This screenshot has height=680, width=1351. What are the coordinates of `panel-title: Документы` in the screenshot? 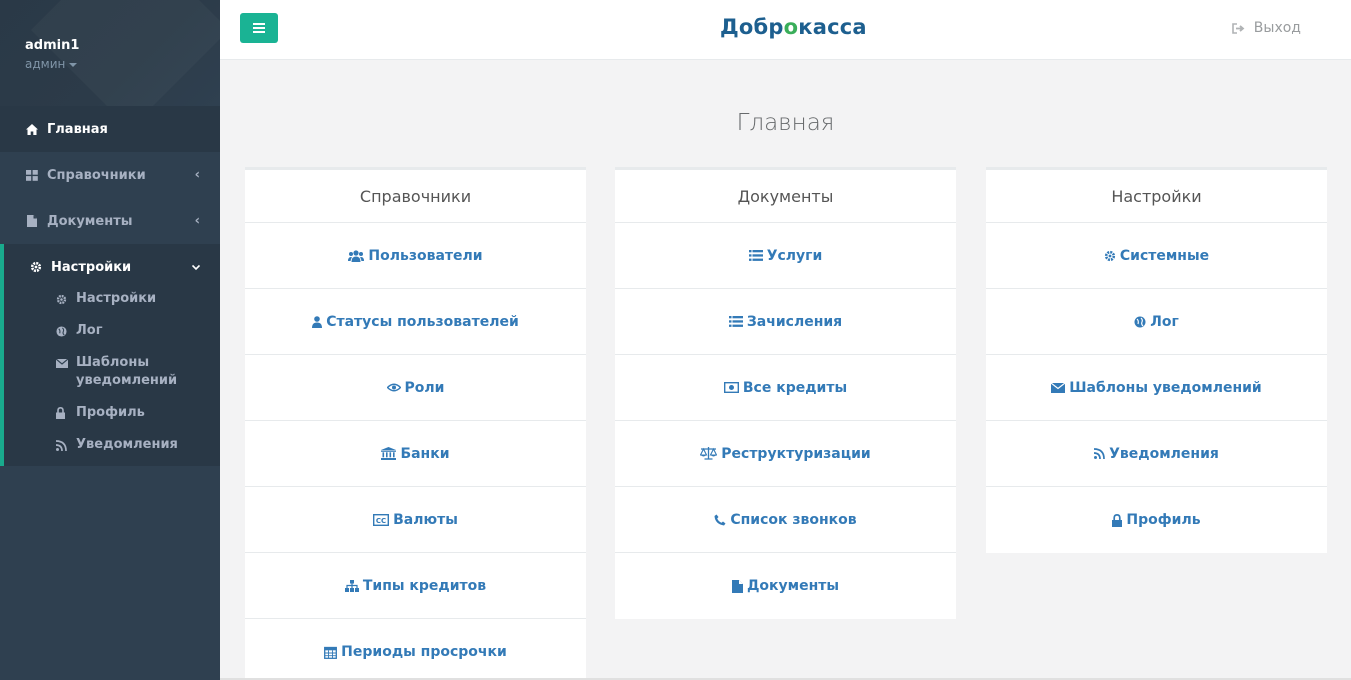 It's located at (785, 196).